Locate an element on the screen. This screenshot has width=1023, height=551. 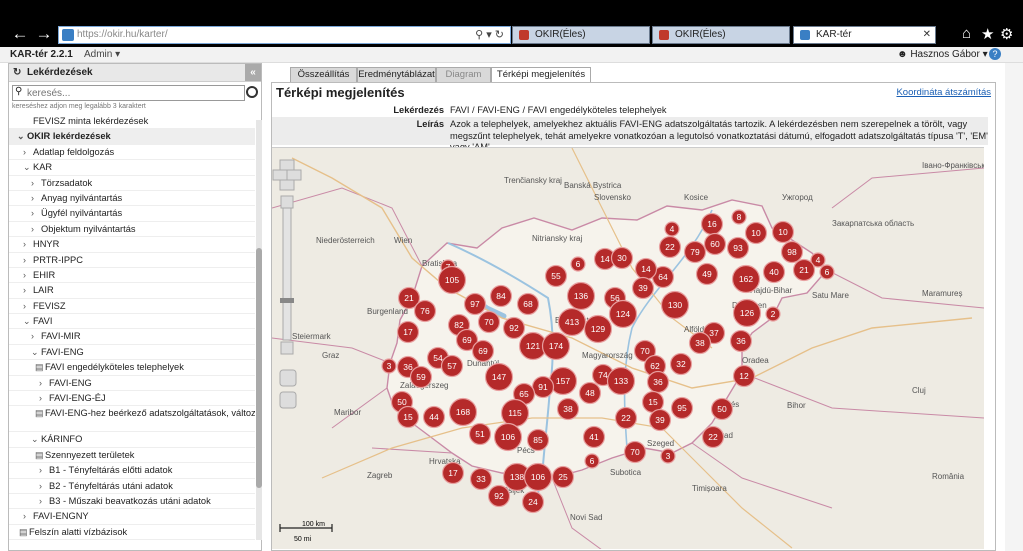
sidebar-scrollbar is located at coordinates (259, 330).